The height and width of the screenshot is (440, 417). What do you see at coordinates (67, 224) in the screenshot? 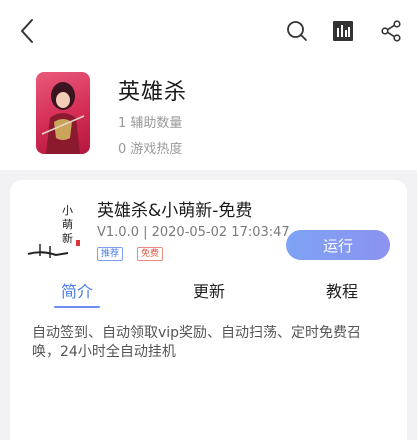
I see `svg-text: 萌` at bounding box center [67, 224].